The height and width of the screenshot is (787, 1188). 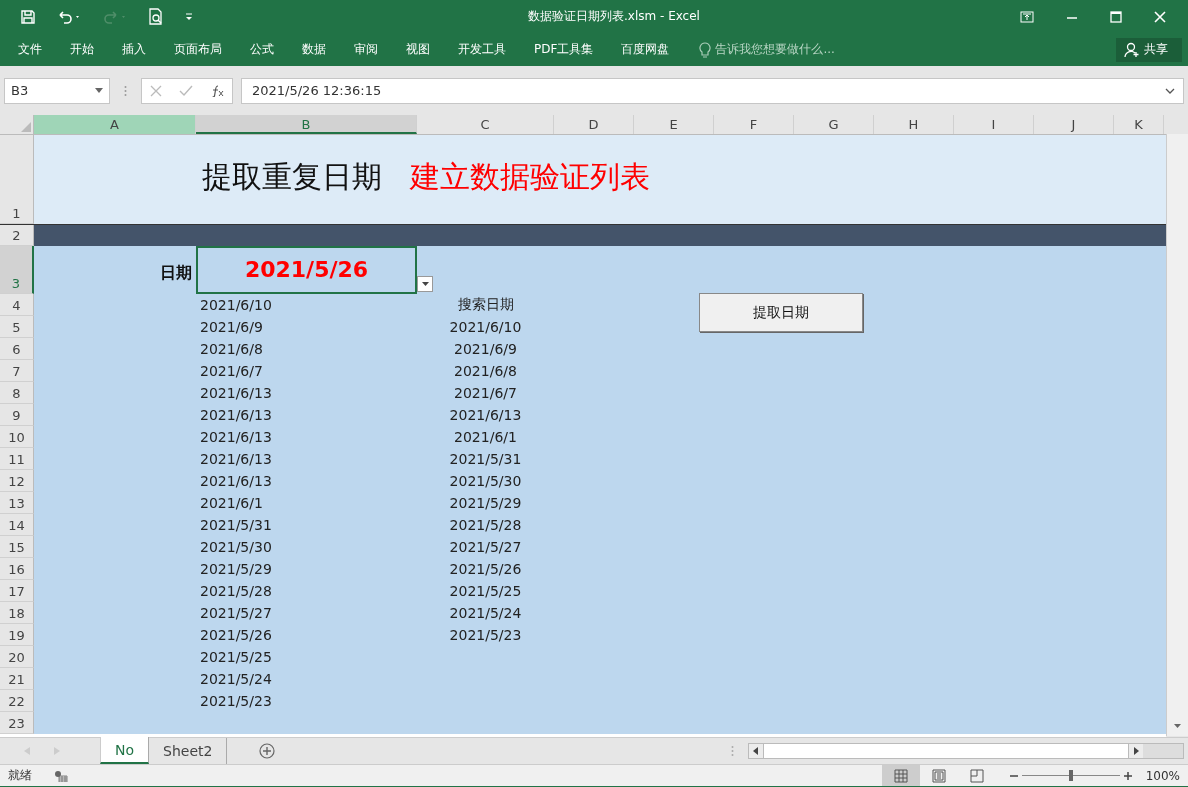 What do you see at coordinates (1170, 90) in the screenshot?
I see `expand-caret-icon` at bounding box center [1170, 90].